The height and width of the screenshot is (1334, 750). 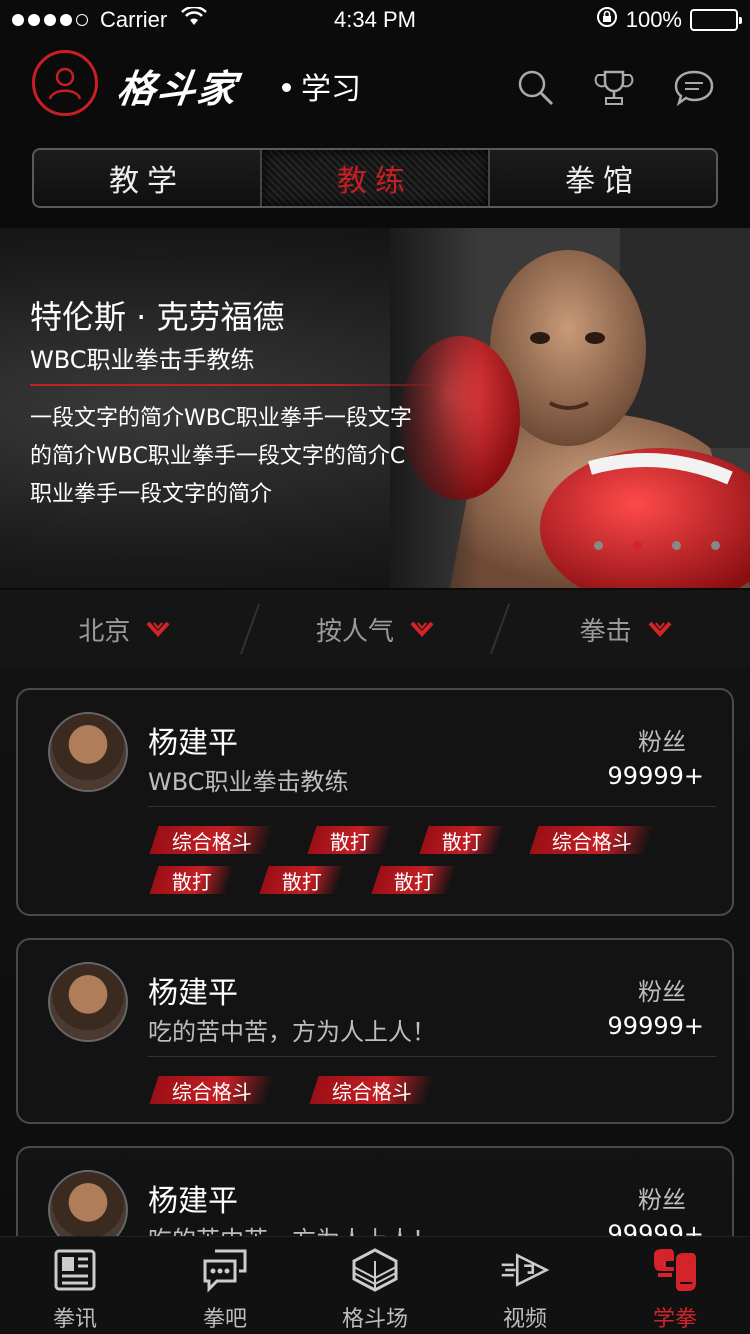 I want to click on status-bar: Carrier 4:34 PM 100%, so click(x=375, y=20).